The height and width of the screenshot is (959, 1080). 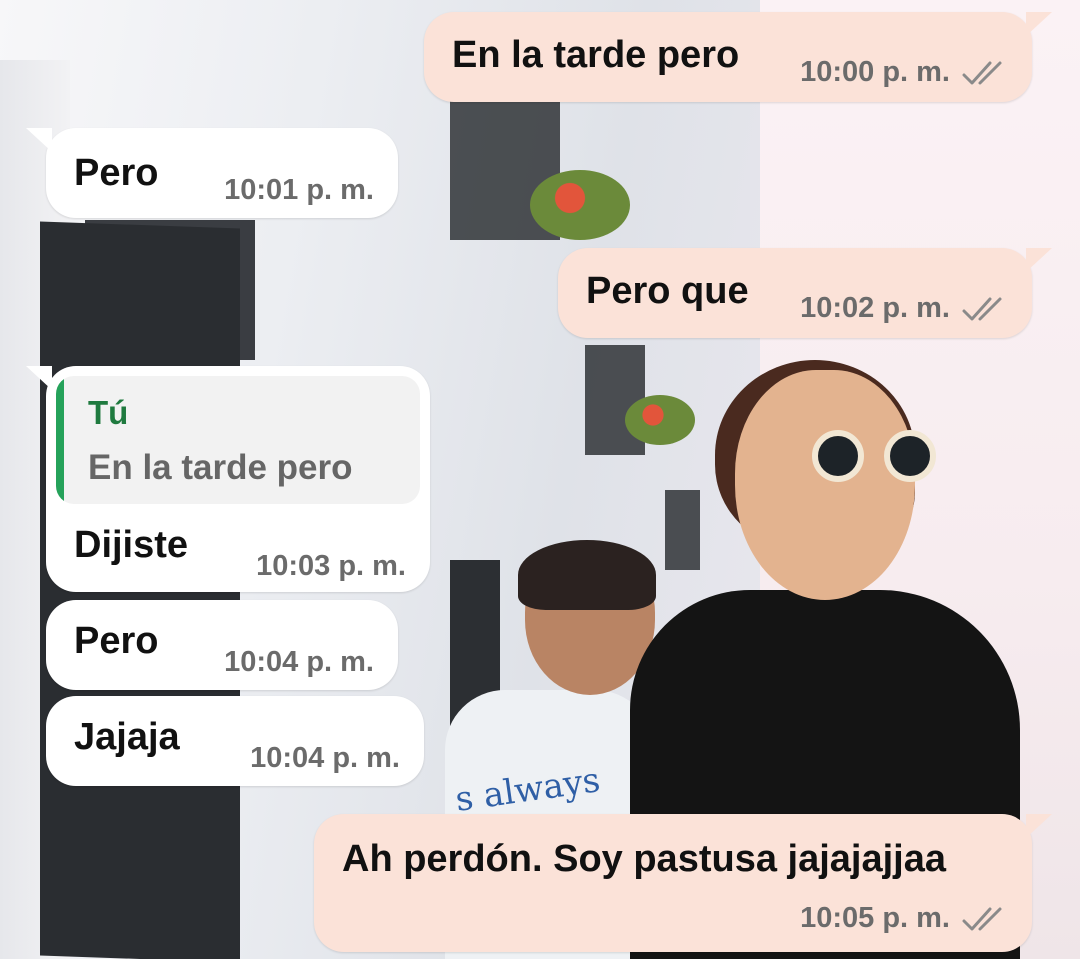 I want to click on reply-quote: Tú En la tarde pero, so click(x=238, y=440).